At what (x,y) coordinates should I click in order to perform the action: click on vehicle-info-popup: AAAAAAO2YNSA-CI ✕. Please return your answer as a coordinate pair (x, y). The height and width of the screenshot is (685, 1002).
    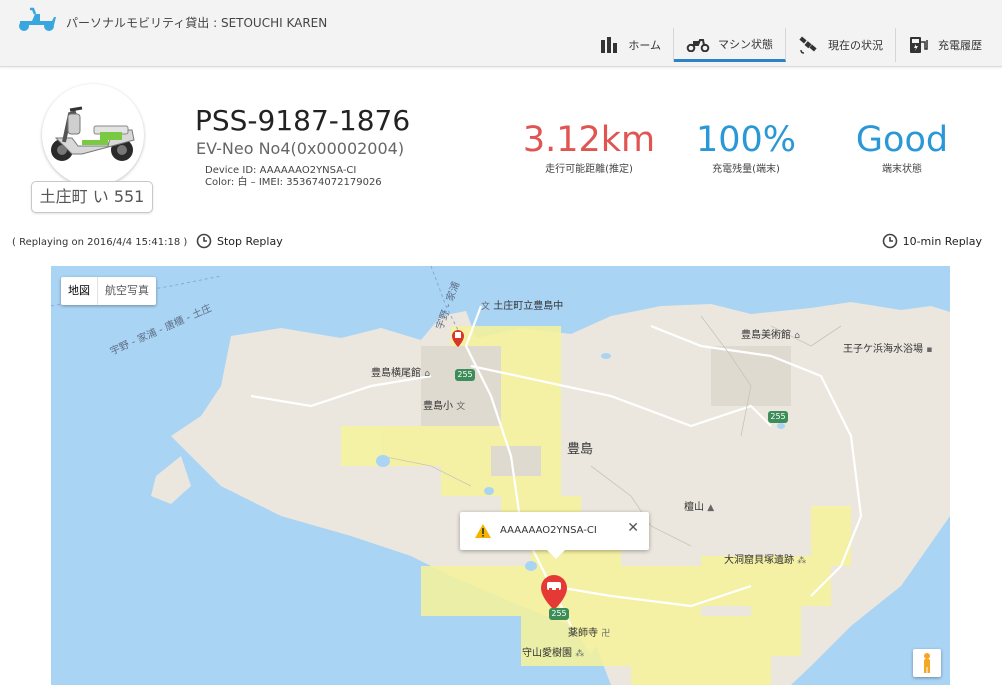
    Looking at the image, I should click on (554, 535).